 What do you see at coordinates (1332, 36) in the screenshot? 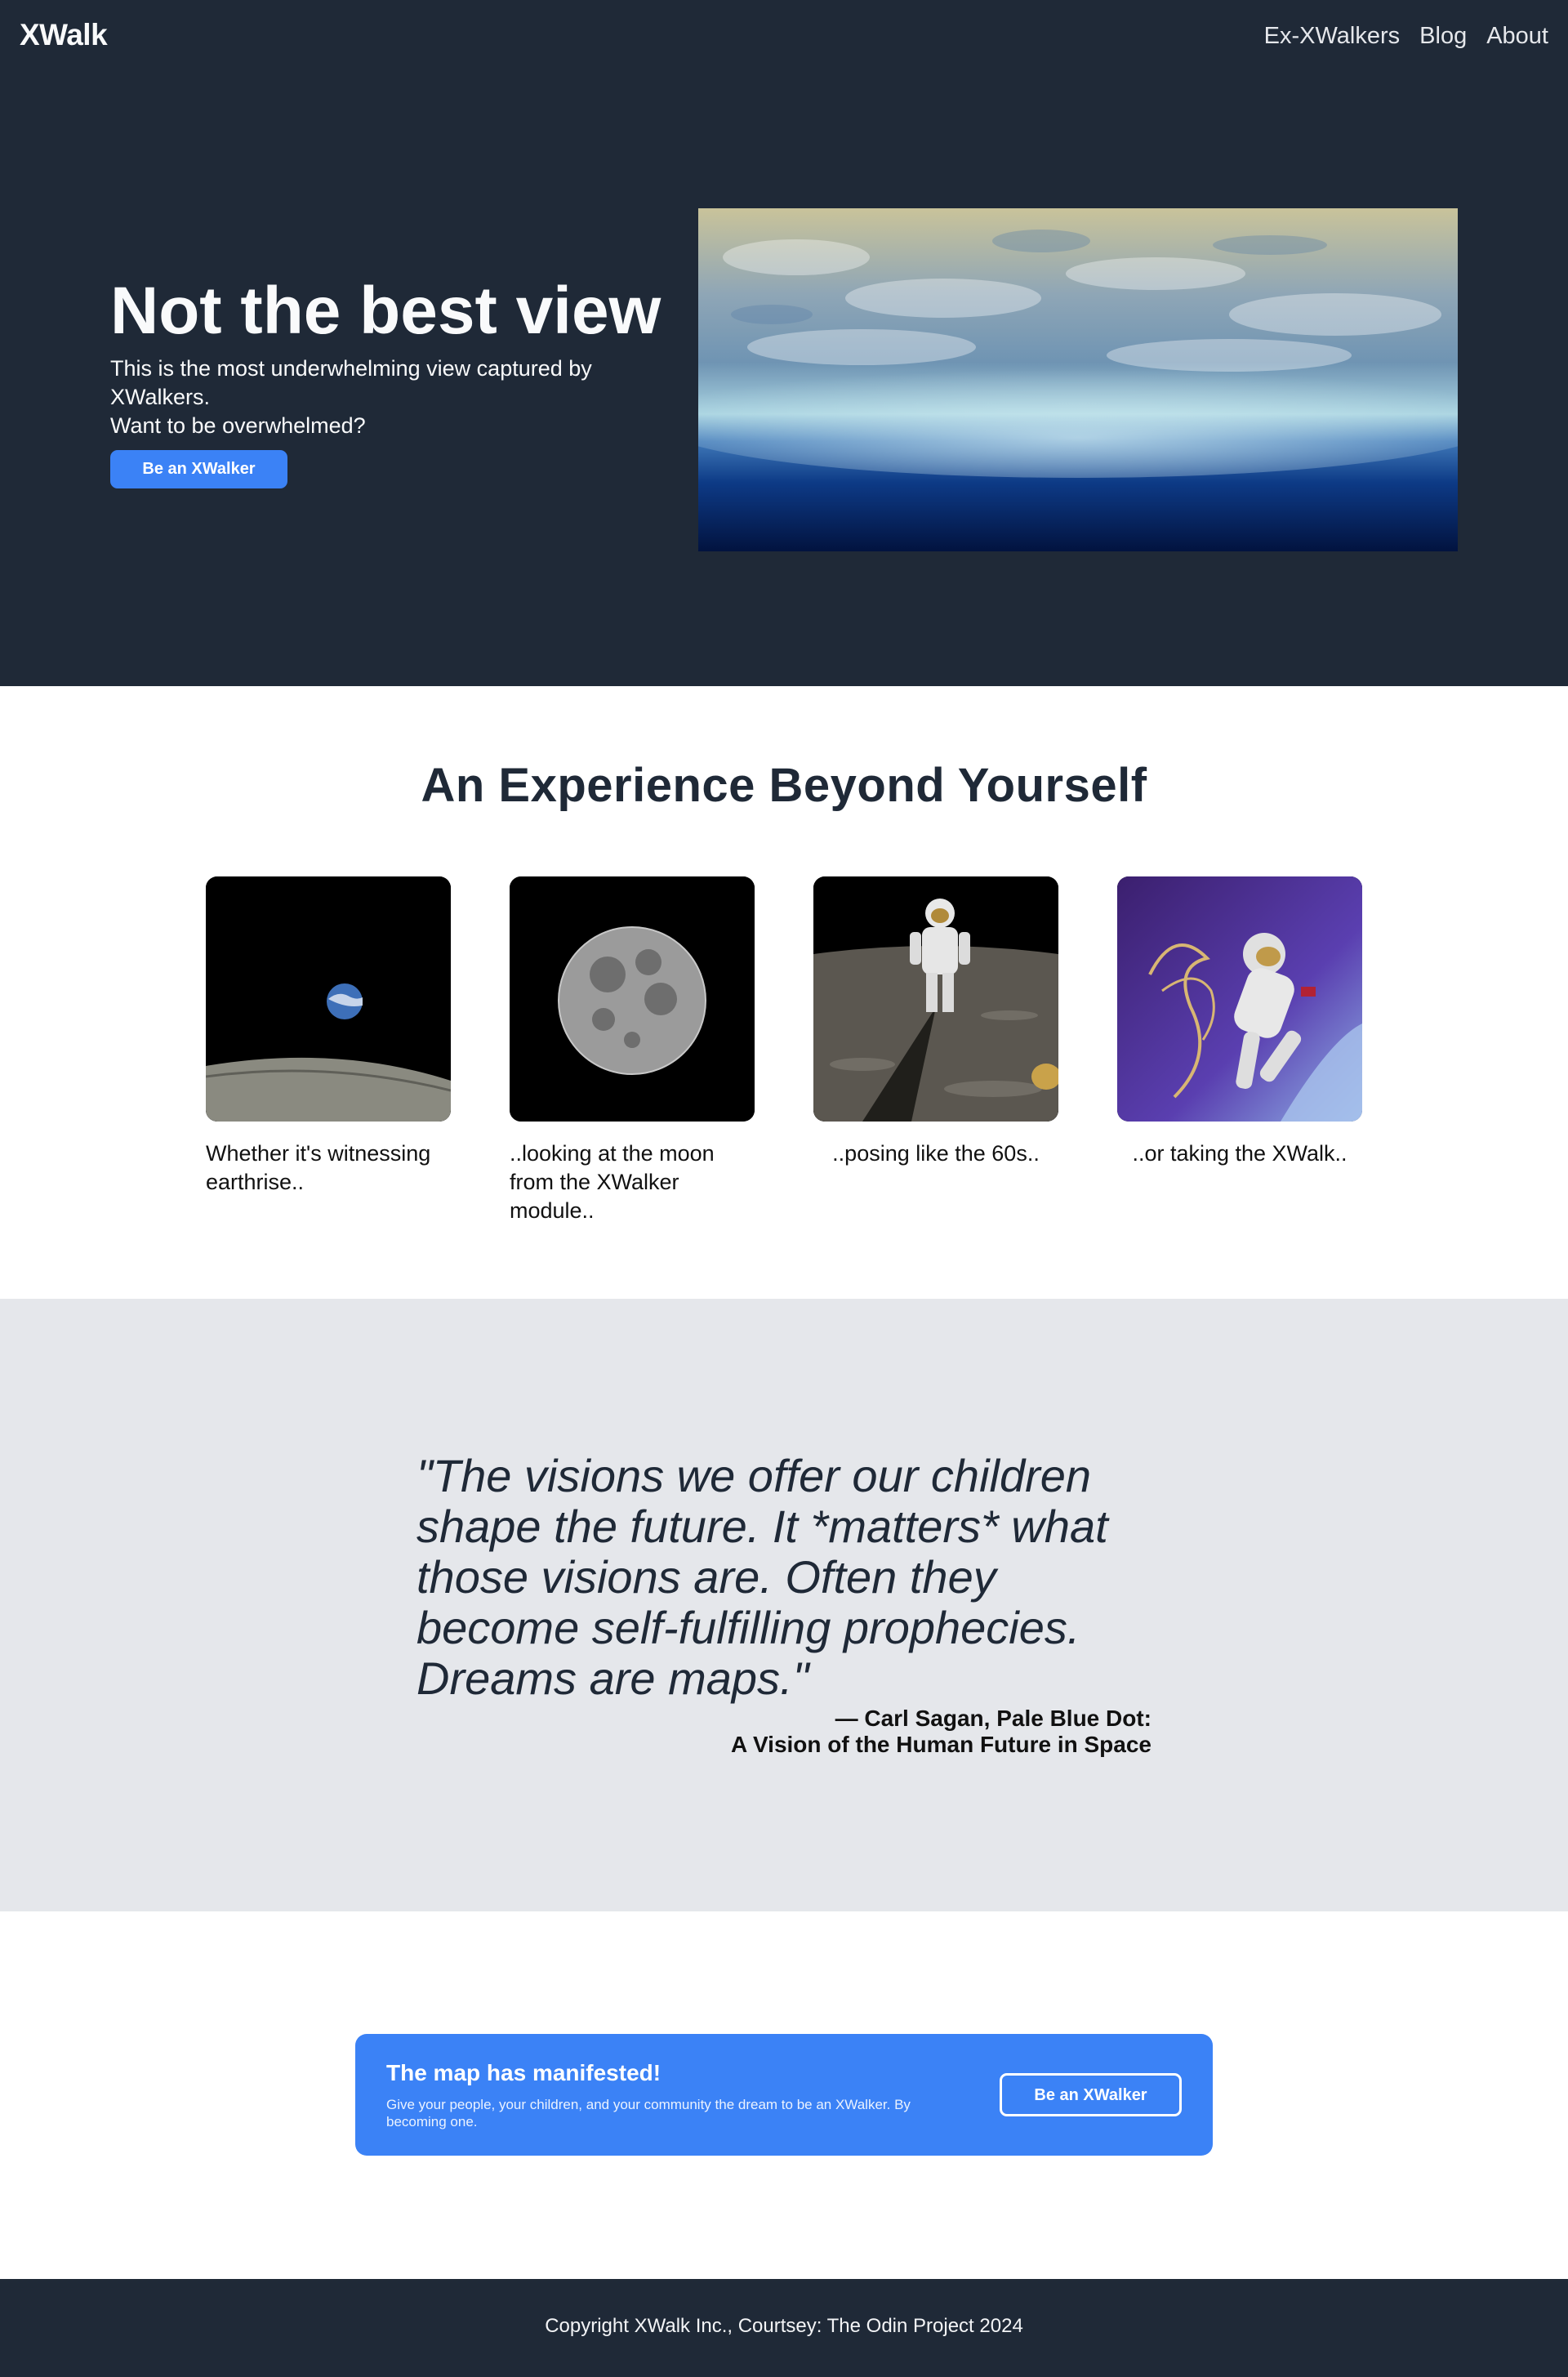
I see `nav-link-ex-xwalkers: Ex-XWalkers` at bounding box center [1332, 36].